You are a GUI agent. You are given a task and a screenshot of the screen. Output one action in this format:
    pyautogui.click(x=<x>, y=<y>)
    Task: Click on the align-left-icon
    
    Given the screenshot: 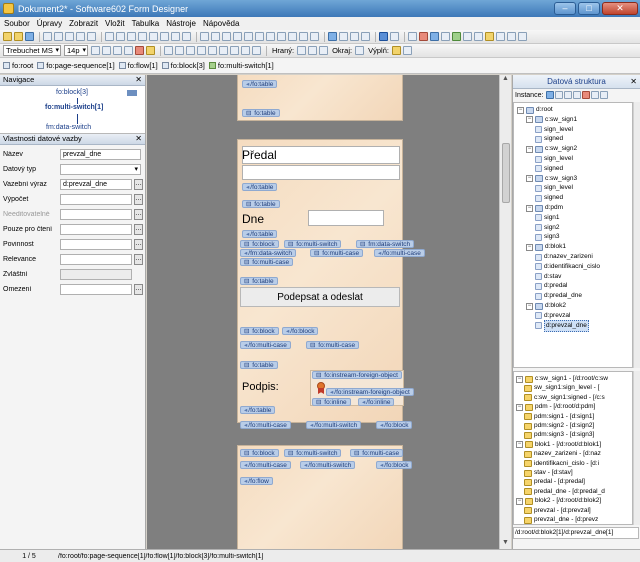 What is the action you would take?
    pyautogui.click(x=168, y=50)
    